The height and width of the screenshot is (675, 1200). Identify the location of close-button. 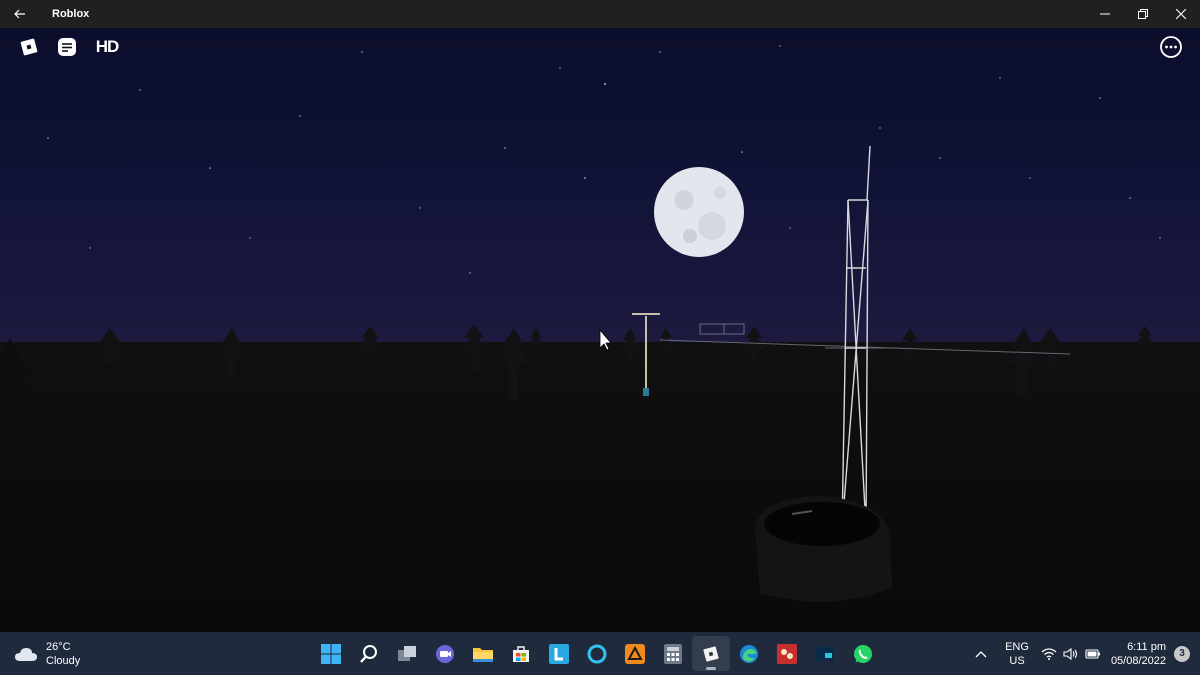
(1181, 14).